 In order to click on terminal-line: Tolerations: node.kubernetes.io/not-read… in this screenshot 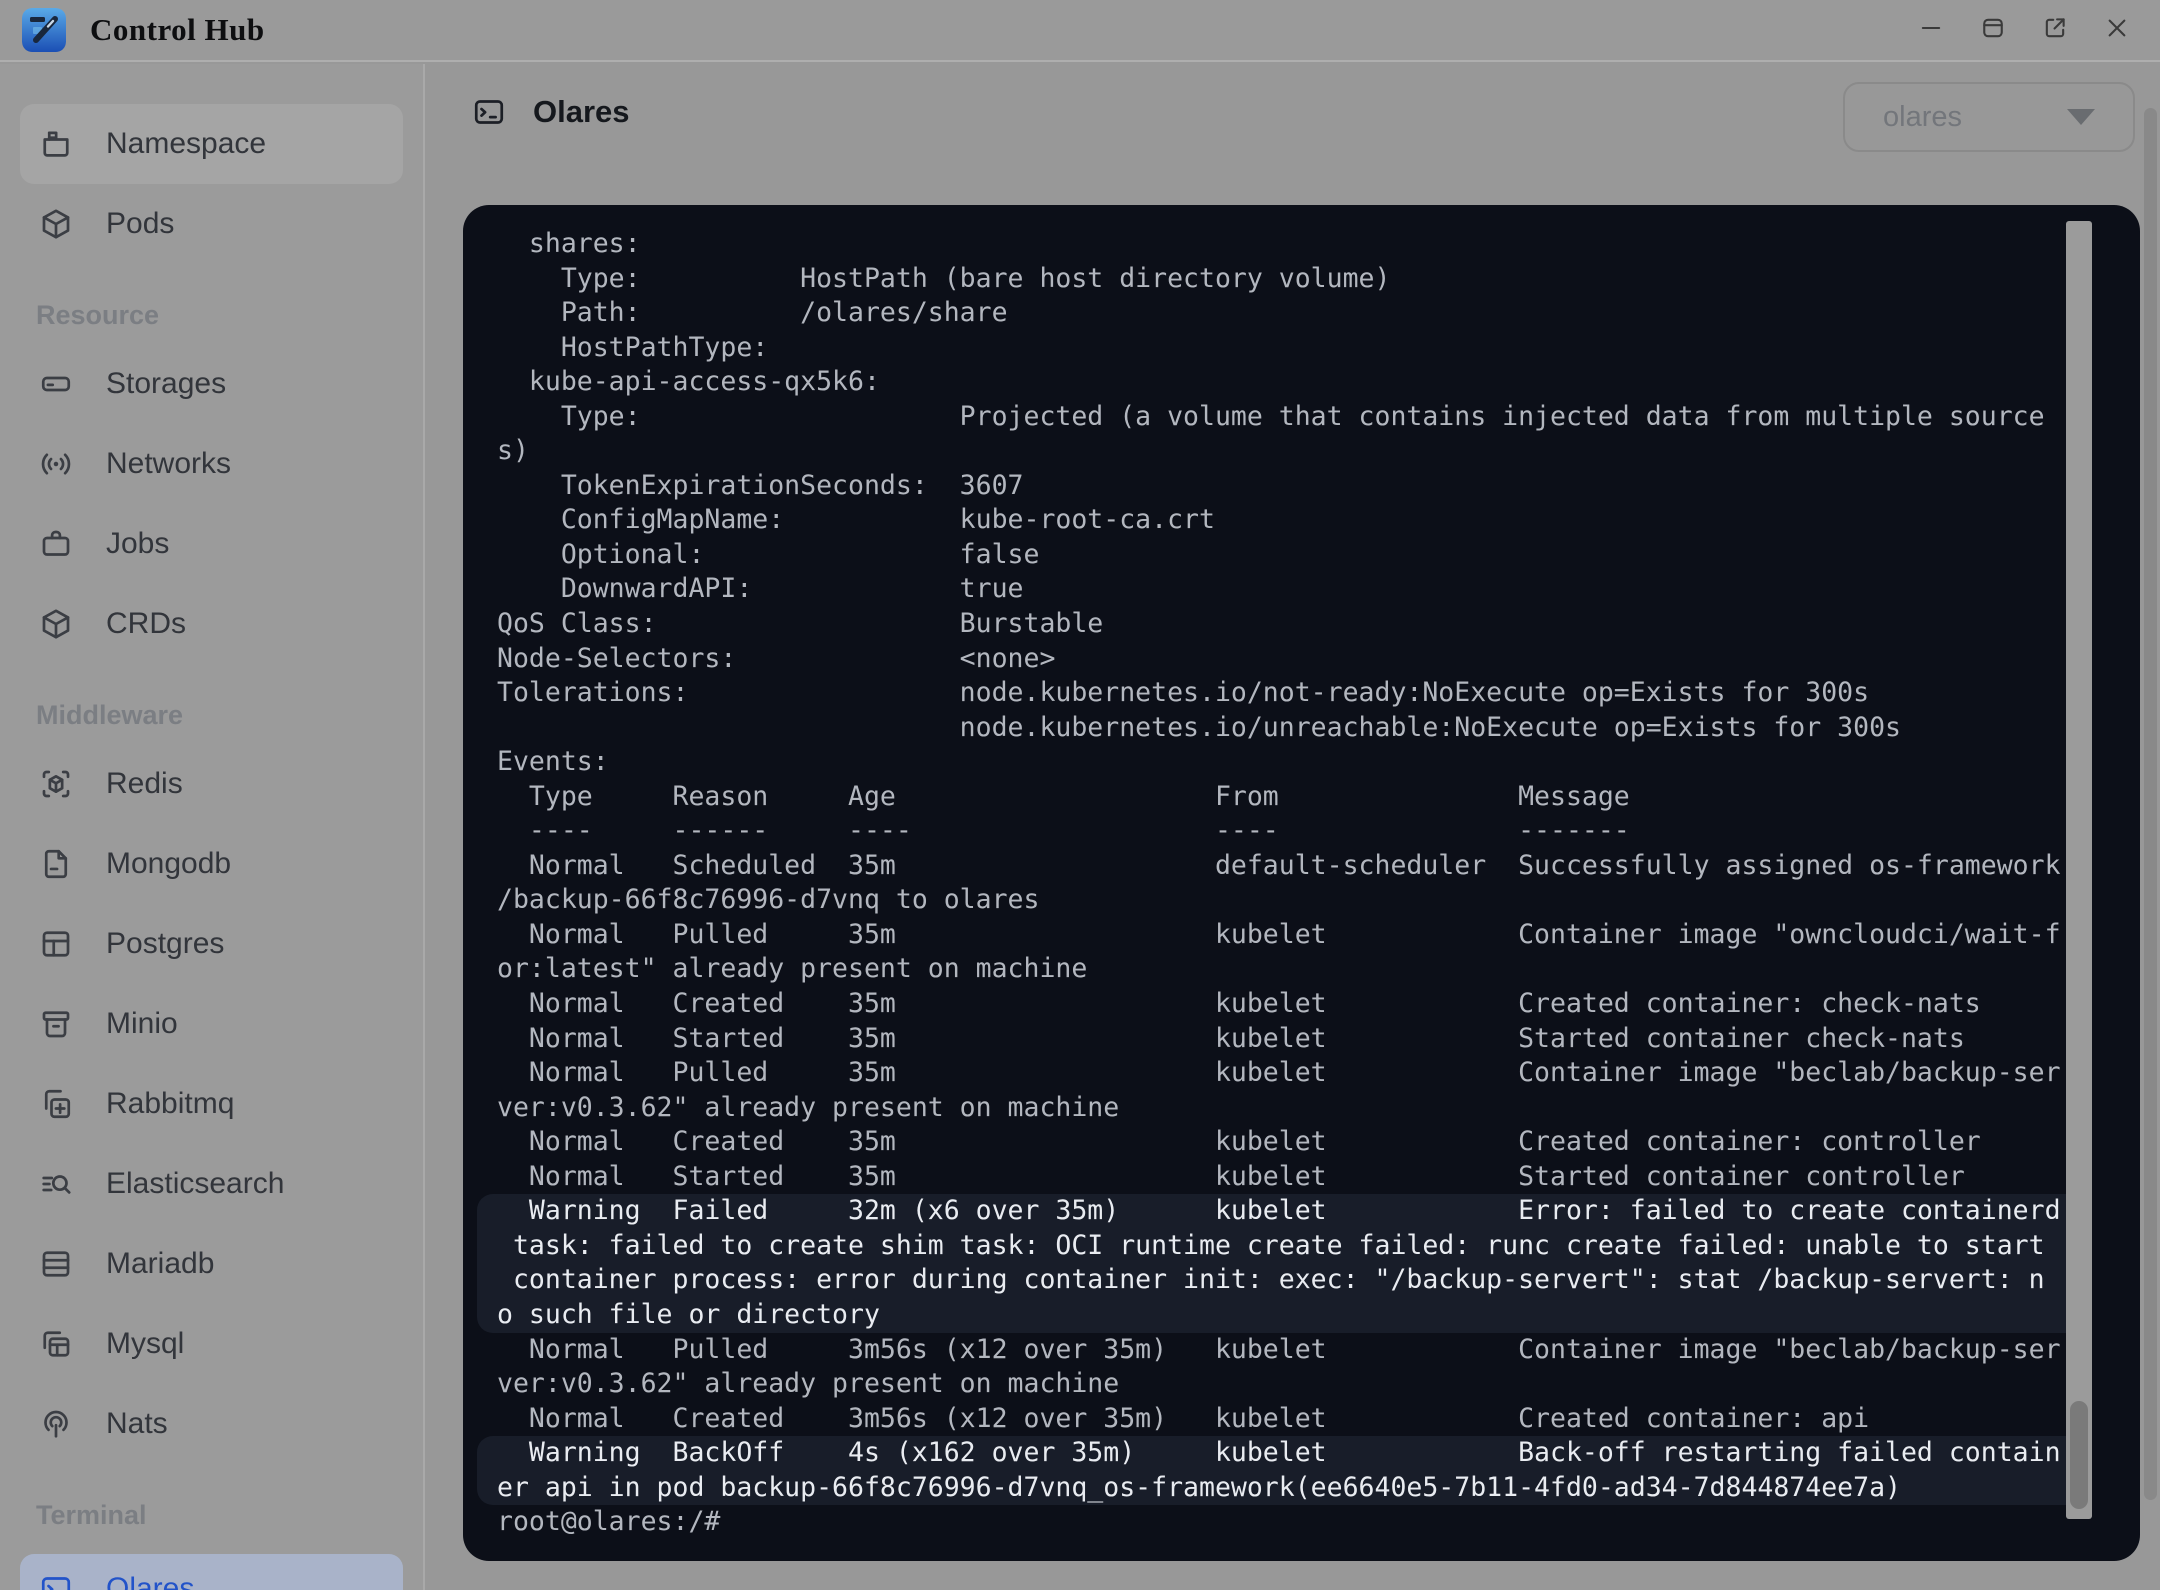, I will do `click(1183, 693)`.